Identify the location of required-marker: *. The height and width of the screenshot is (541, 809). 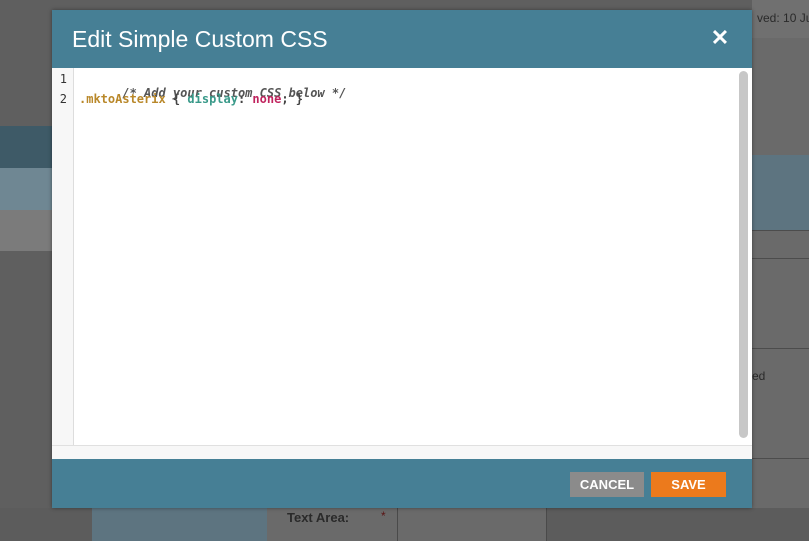
(383, 516).